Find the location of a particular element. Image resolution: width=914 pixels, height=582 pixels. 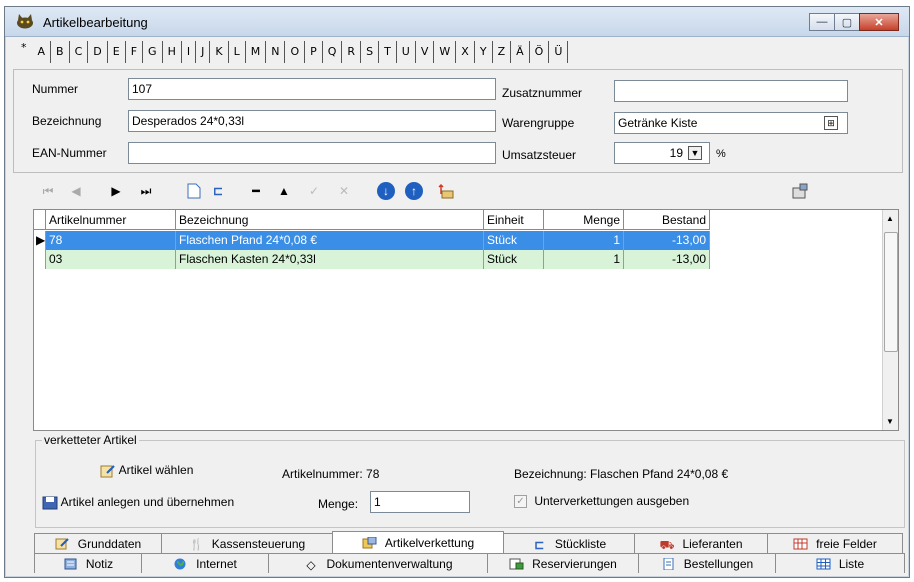

menge-field: 1 is located at coordinates (420, 502).